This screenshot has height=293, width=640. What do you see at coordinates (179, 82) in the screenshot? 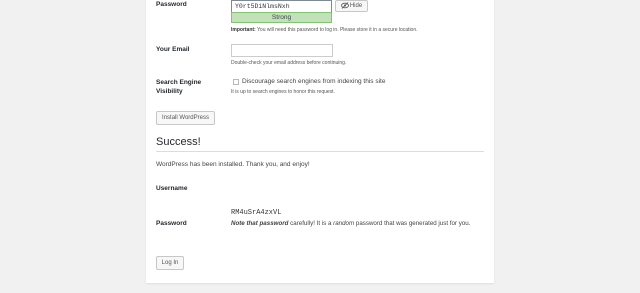
I see `visibility-label-line1: Search Engine` at bounding box center [179, 82].